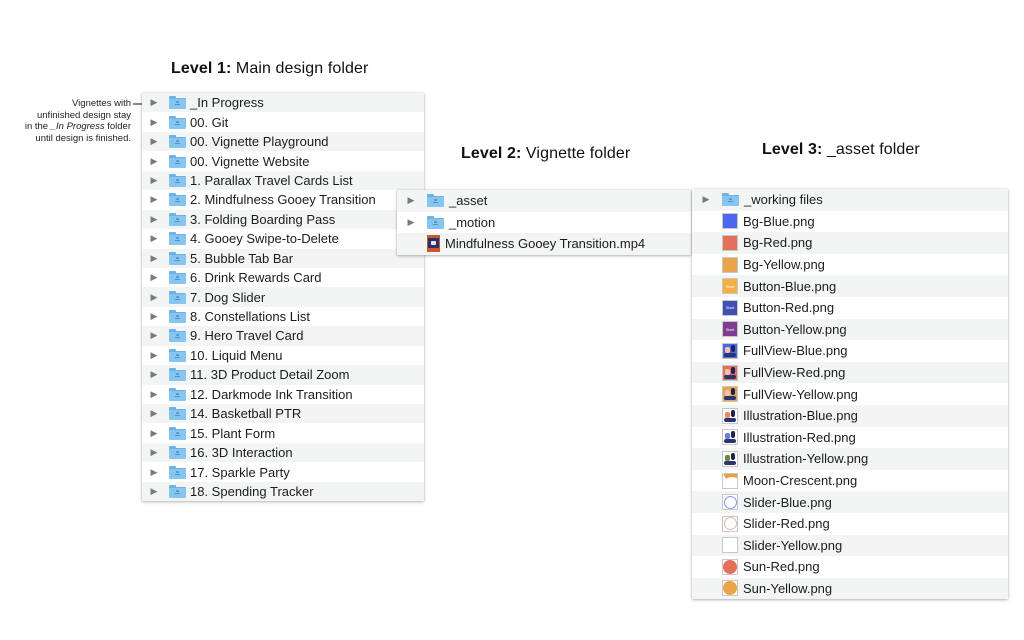 This screenshot has height=640, width=1024. Describe the element at coordinates (283, 297) in the screenshot. I see `list-item: ▶ 7. Dog Slider` at that location.